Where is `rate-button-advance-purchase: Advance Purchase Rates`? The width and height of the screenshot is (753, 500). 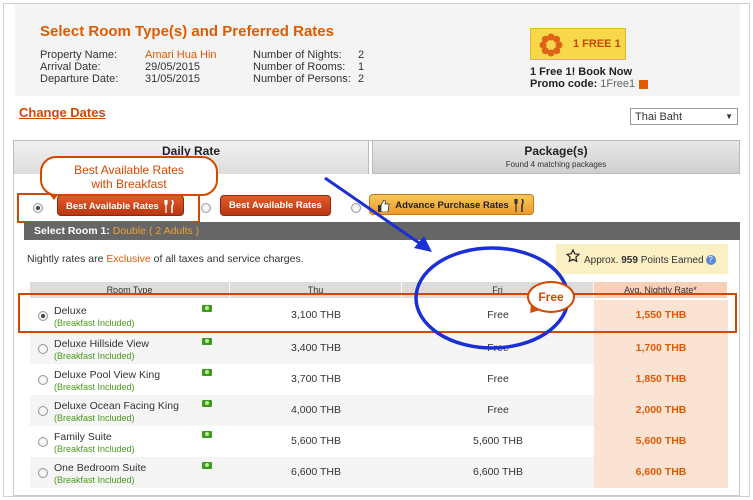
rate-button-advance-purchase: Advance Purchase Rates is located at coordinates (452, 204).